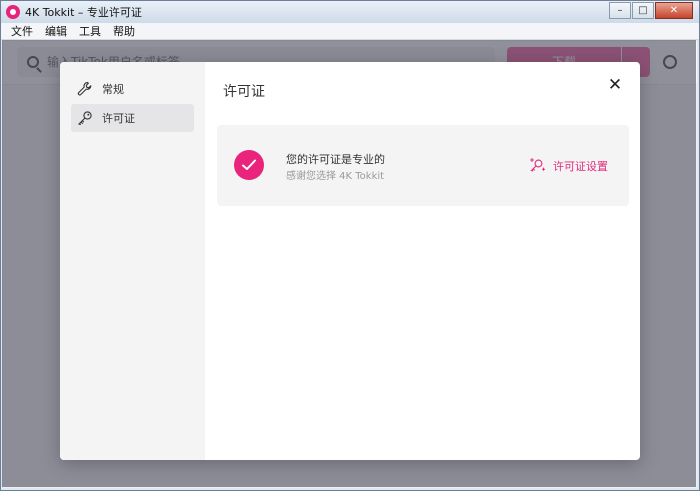  I want to click on menu-bar: 文件 编辑 工具 帮助, so click(350, 31).